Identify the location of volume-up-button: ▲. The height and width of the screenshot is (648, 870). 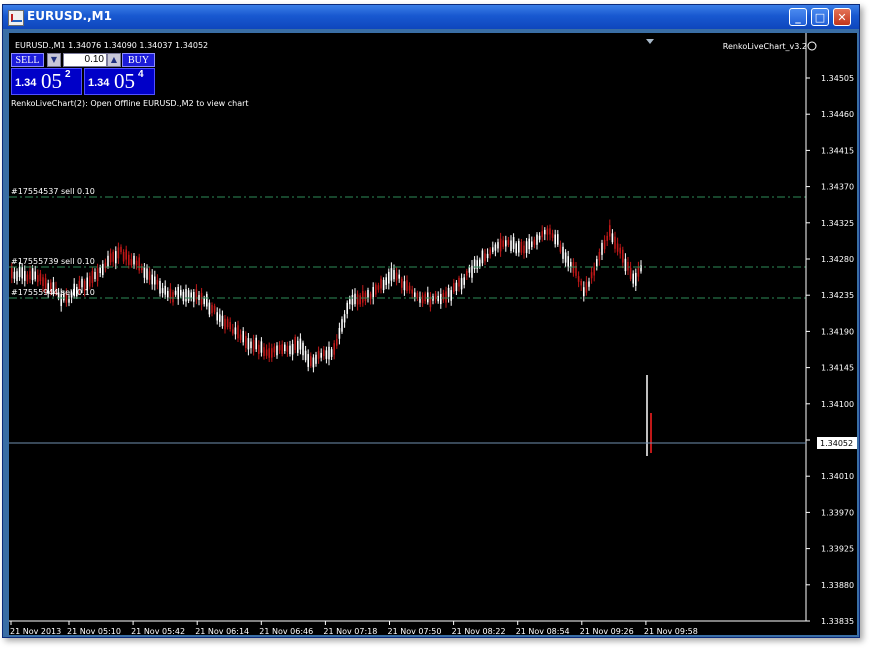
(114, 60).